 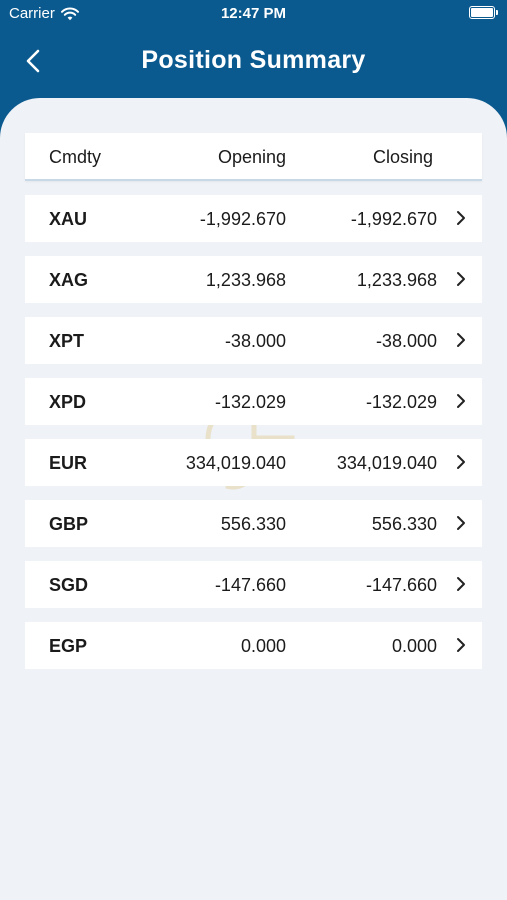 I want to click on table-header: Cmdty Opening Closing, so click(x=253, y=157).